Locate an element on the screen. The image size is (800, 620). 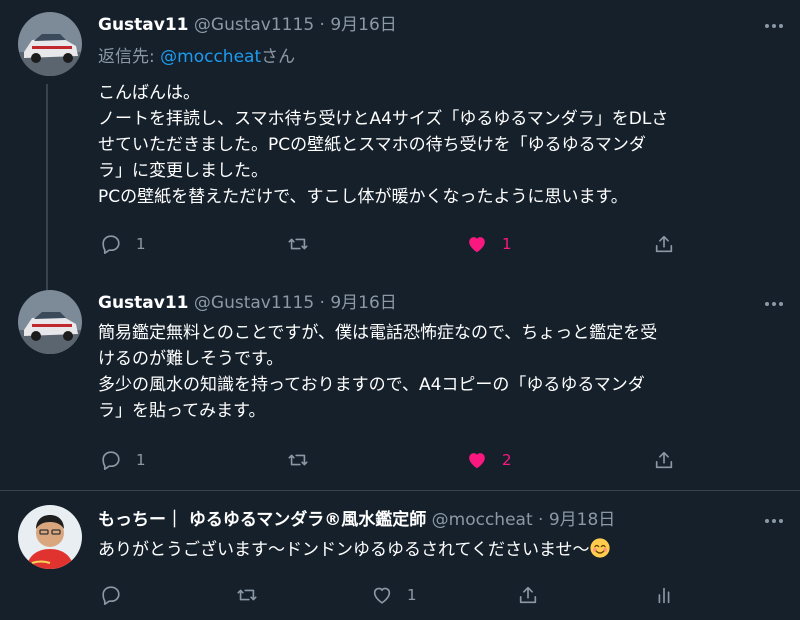
tweet-line: 多少の風水の知識を持っておりますので、A4コピーの「ゆるゆるマンダ is located at coordinates (371, 385).